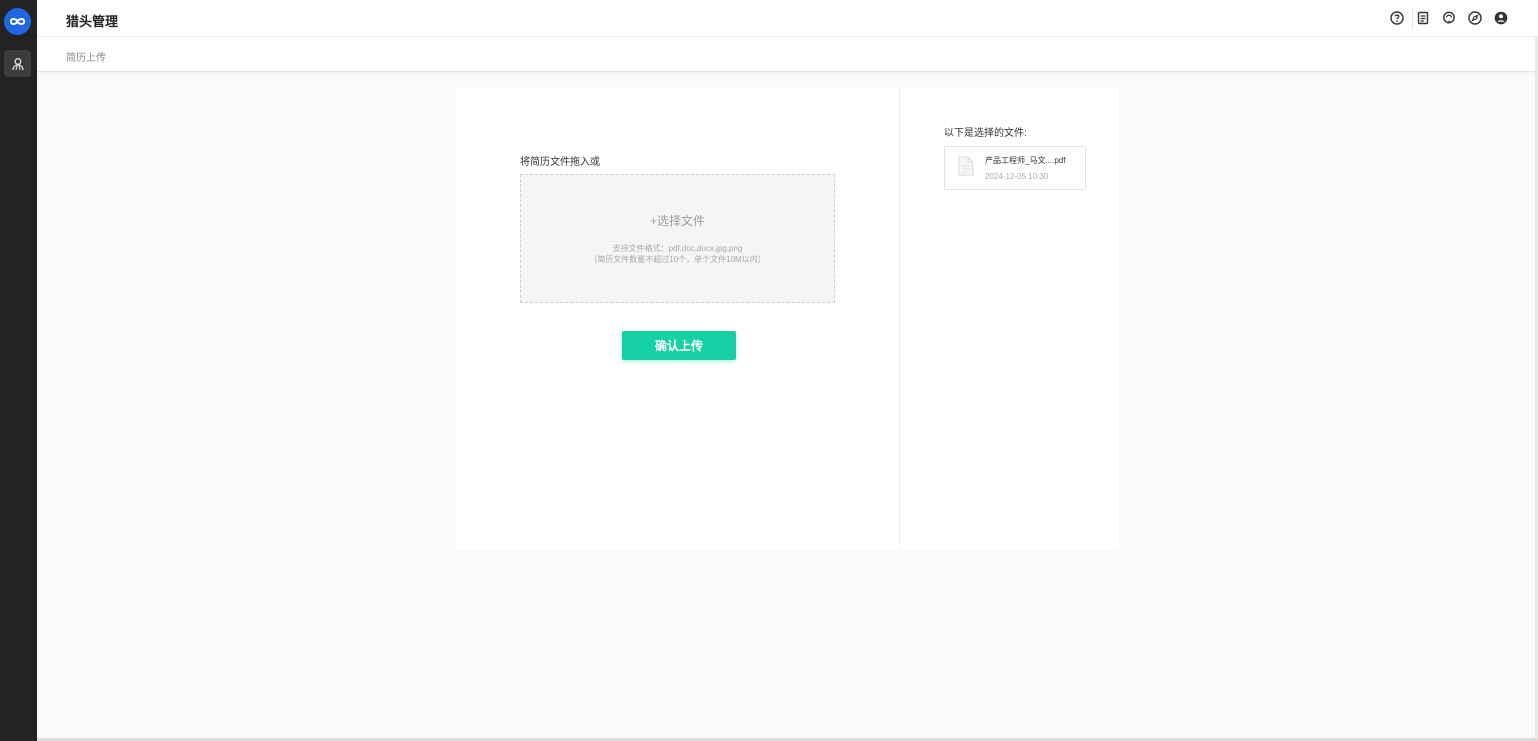 Image resolution: width=1538 pixels, height=741 pixels. What do you see at coordinates (560, 162) in the screenshot?
I see `drop-label: 将简历文件拖入或` at bounding box center [560, 162].